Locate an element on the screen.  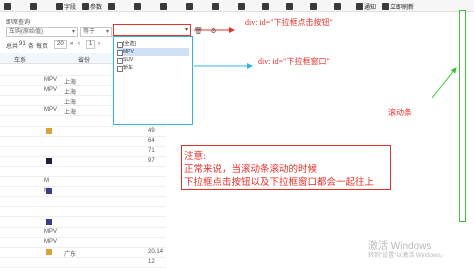
toolbar-item-export is located at coordinates (242, 6).